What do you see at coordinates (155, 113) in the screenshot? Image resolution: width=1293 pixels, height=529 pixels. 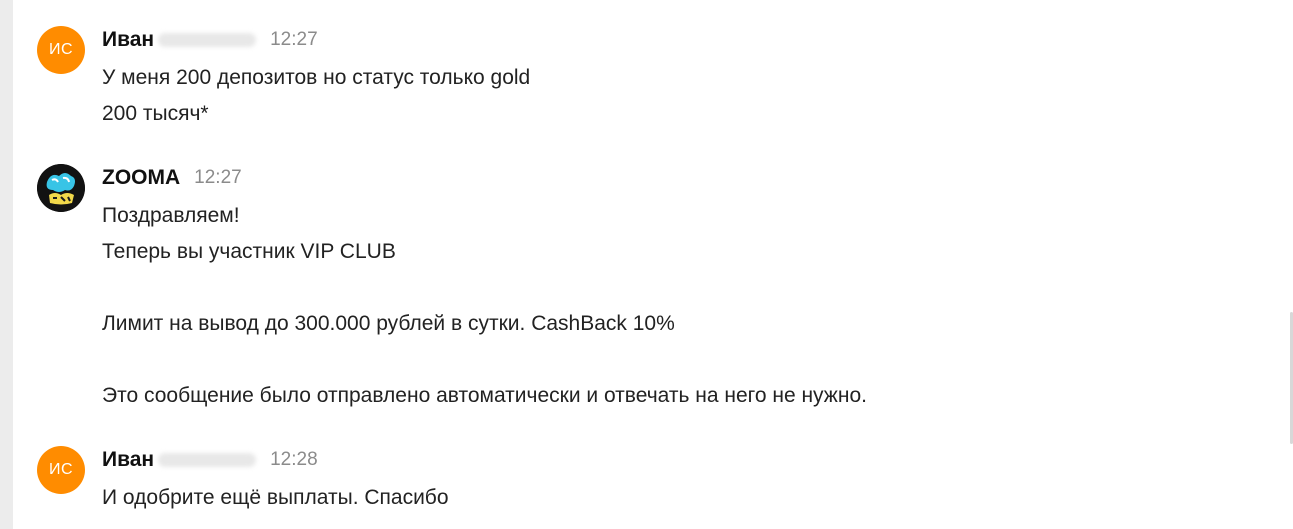 I see `message-line: 200 тысяч*` at bounding box center [155, 113].